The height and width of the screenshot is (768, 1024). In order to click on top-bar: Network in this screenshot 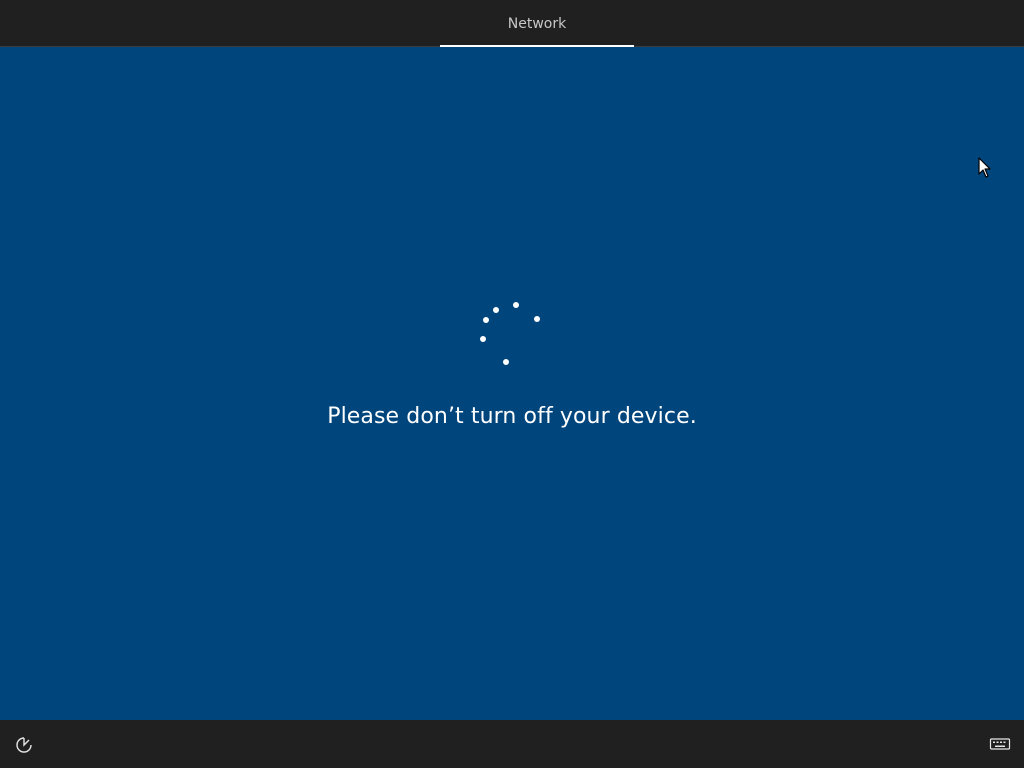, I will do `click(512, 23)`.